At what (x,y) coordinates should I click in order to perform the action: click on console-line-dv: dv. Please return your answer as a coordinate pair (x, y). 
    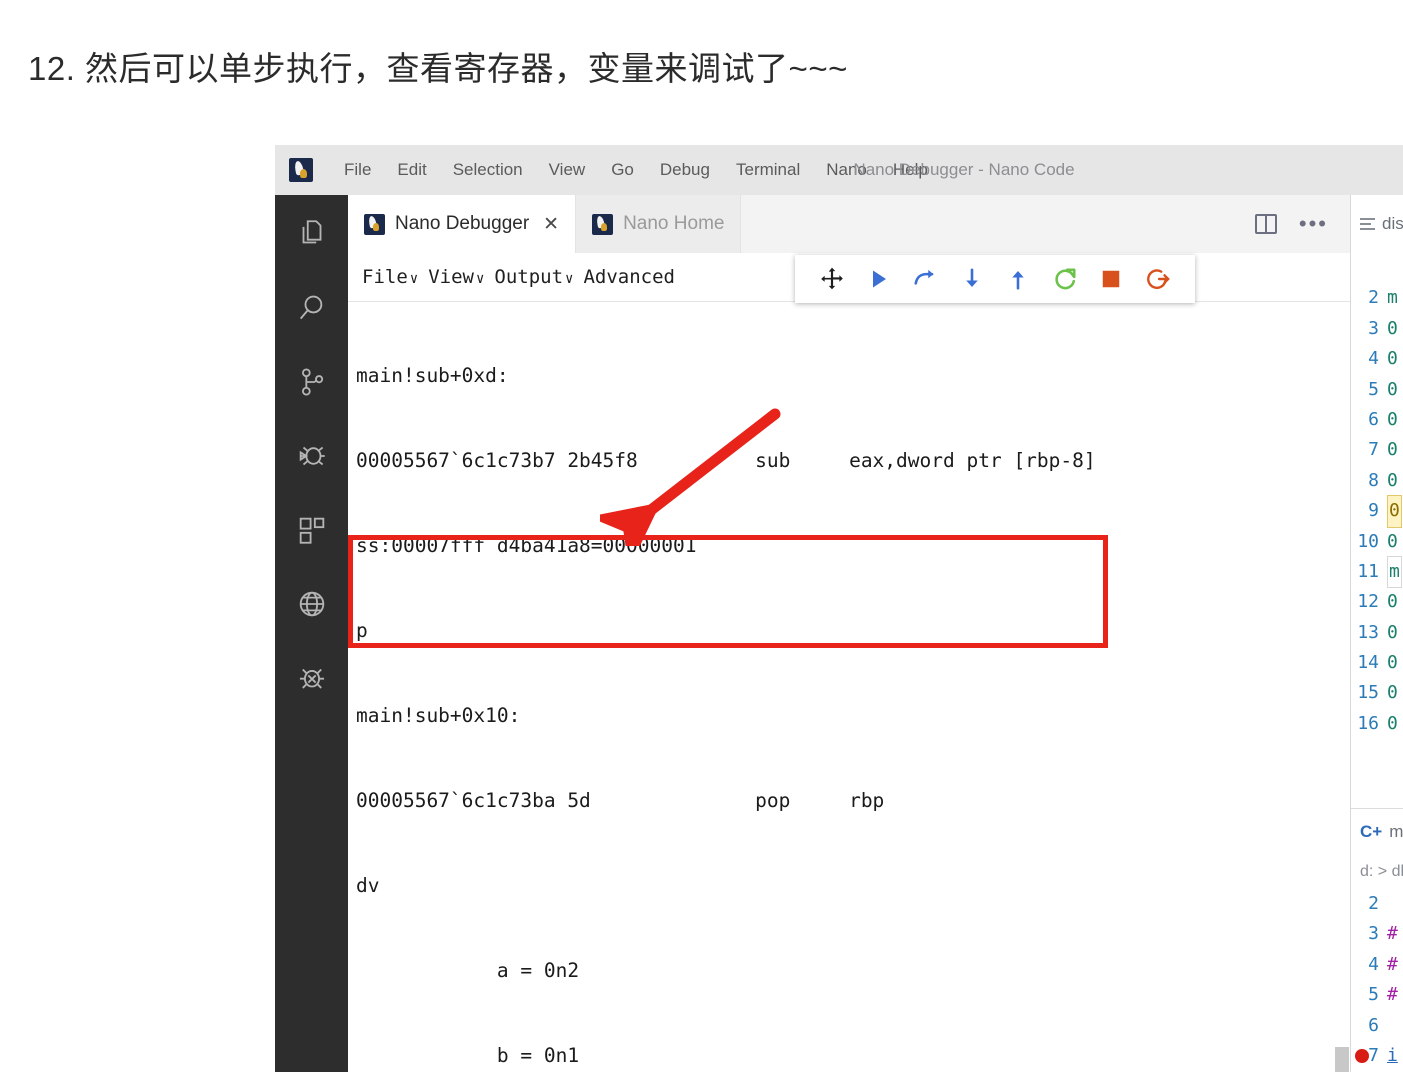
    Looking at the image, I should click on (368, 885).